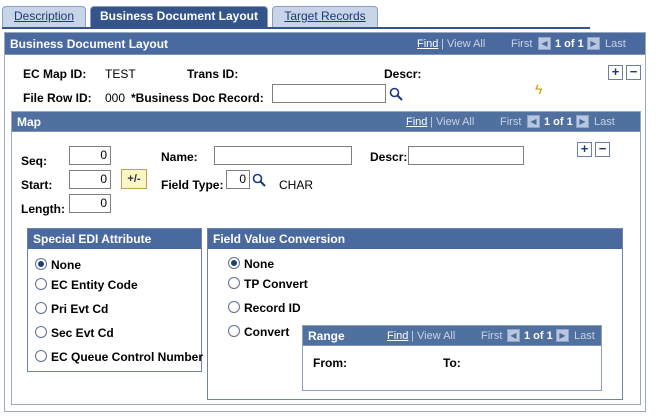  I want to click on map-delete-row-button: −, so click(602, 149).